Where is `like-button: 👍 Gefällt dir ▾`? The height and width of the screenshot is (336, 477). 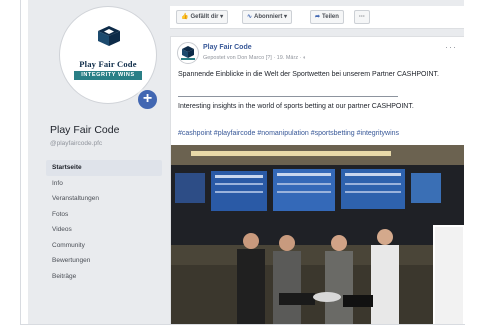
like-button: 👍 Gefällt dir ▾ is located at coordinates (202, 17).